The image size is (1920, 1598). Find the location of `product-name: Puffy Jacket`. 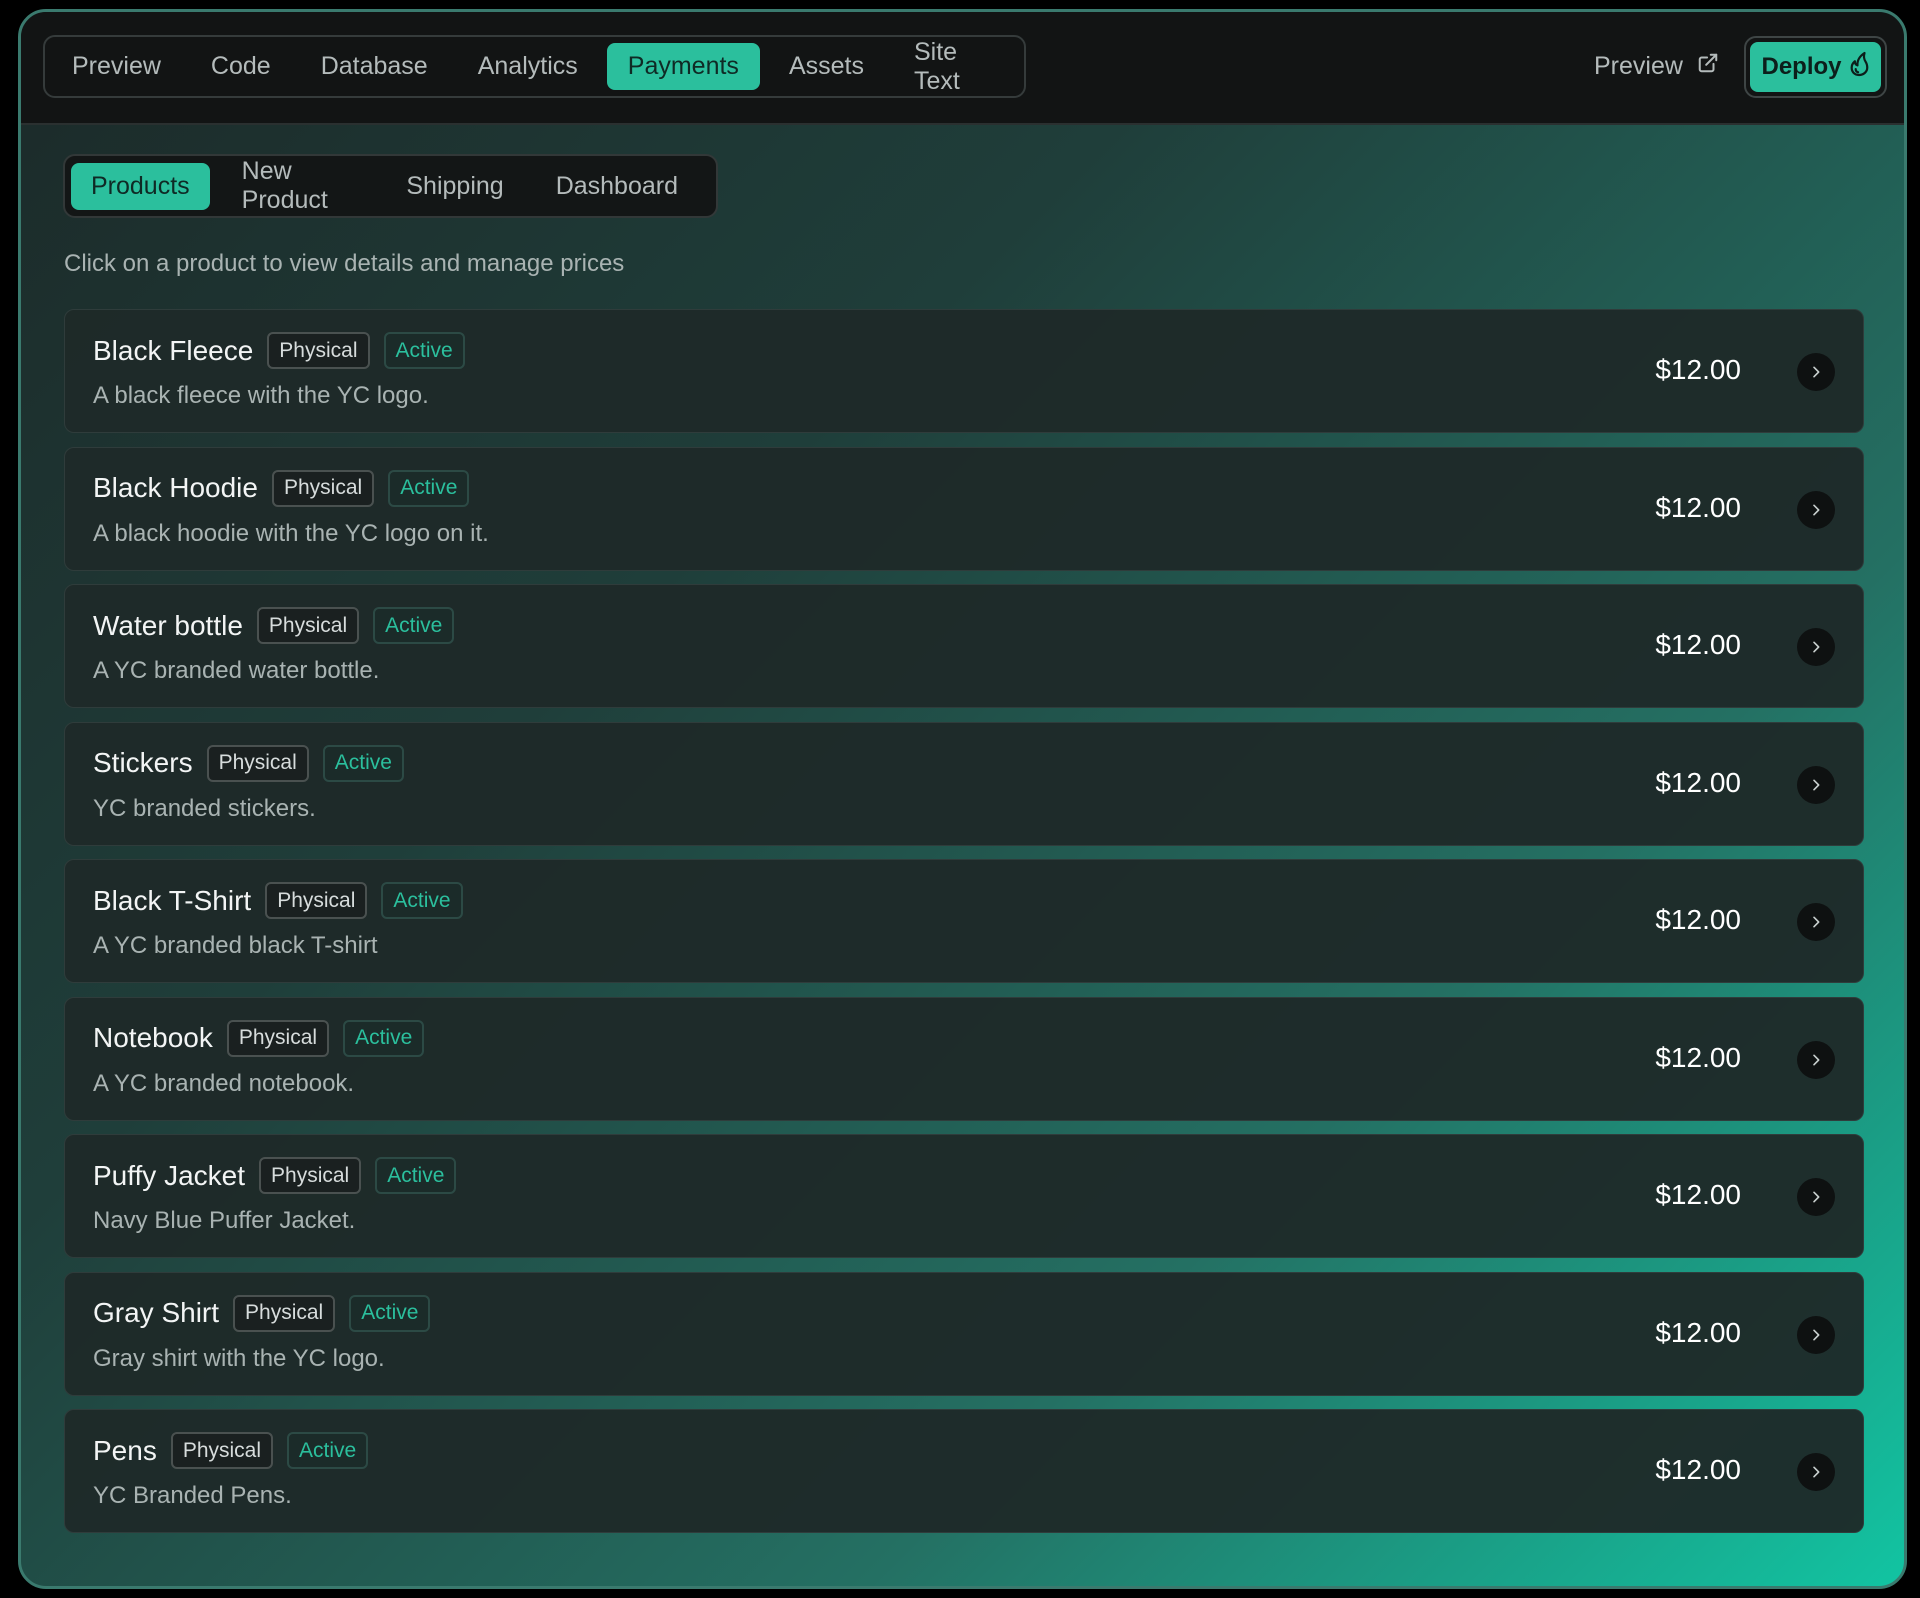

product-name: Puffy Jacket is located at coordinates (169, 1175).